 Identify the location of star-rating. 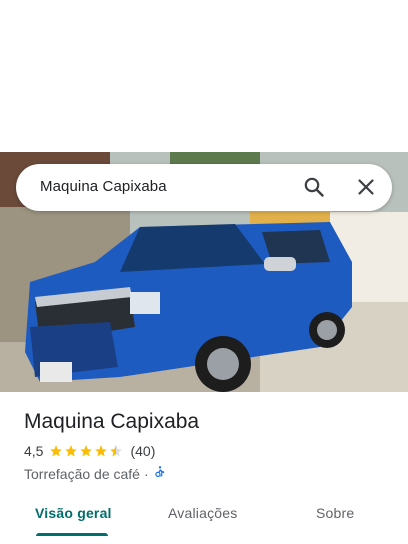
(86, 451).